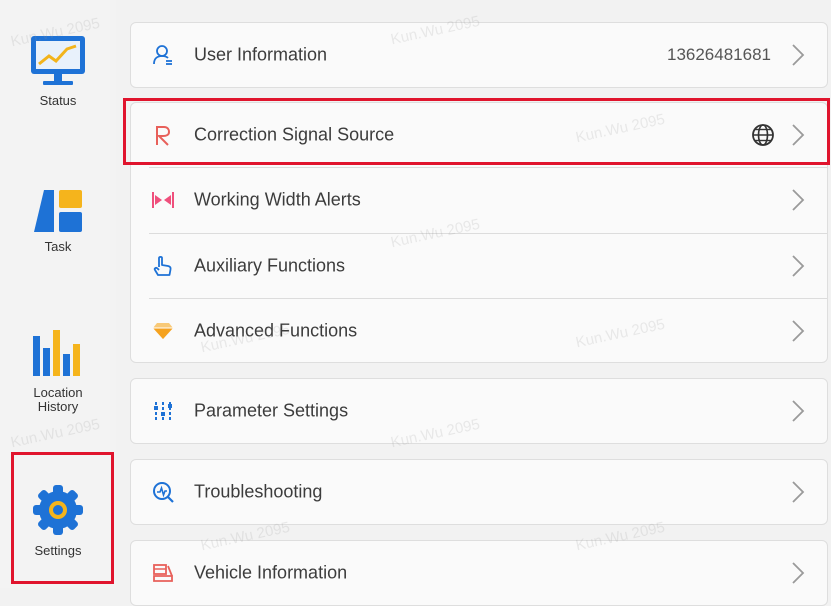 The height and width of the screenshot is (606, 831). I want to click on bar-chart-icon, so click(56, 353).